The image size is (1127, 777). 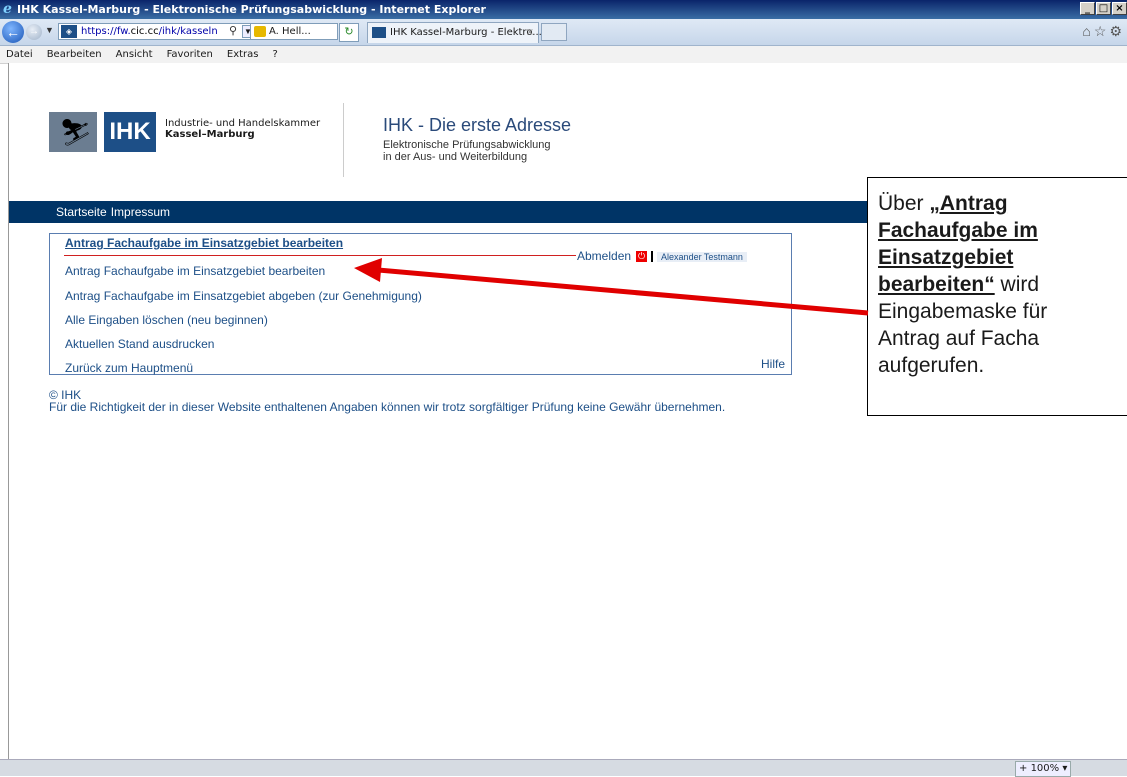 What do you see at coordinates (702, 256) in the screenshot?
I see `user-name: Alexander Testmann` at bounding box center [702, 256].